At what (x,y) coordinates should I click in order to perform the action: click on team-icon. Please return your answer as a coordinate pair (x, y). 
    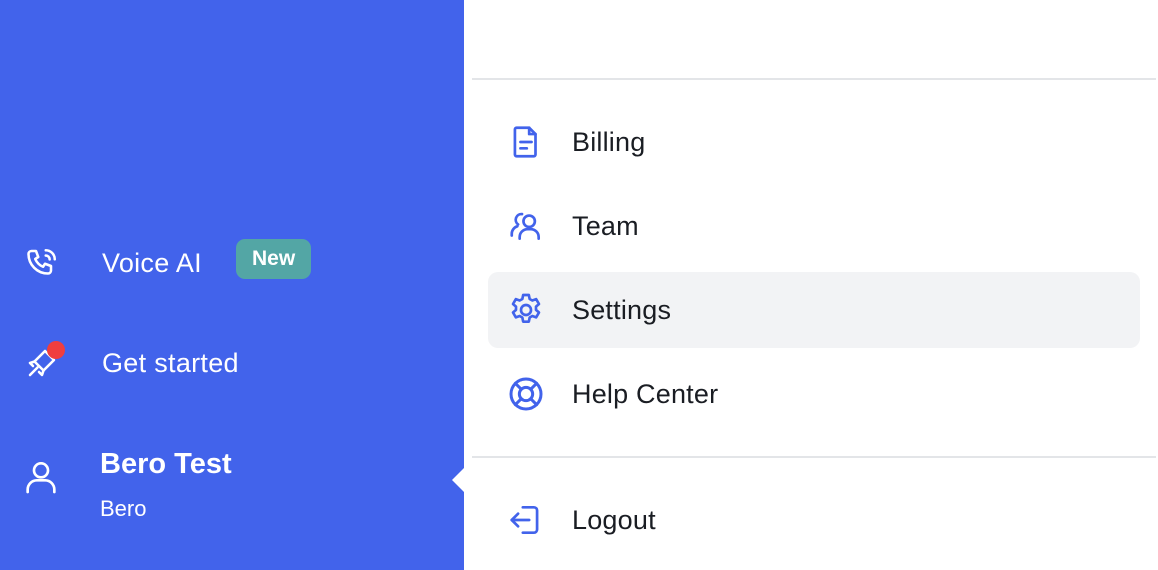
    Looking at the image, I should click on (526, 226).